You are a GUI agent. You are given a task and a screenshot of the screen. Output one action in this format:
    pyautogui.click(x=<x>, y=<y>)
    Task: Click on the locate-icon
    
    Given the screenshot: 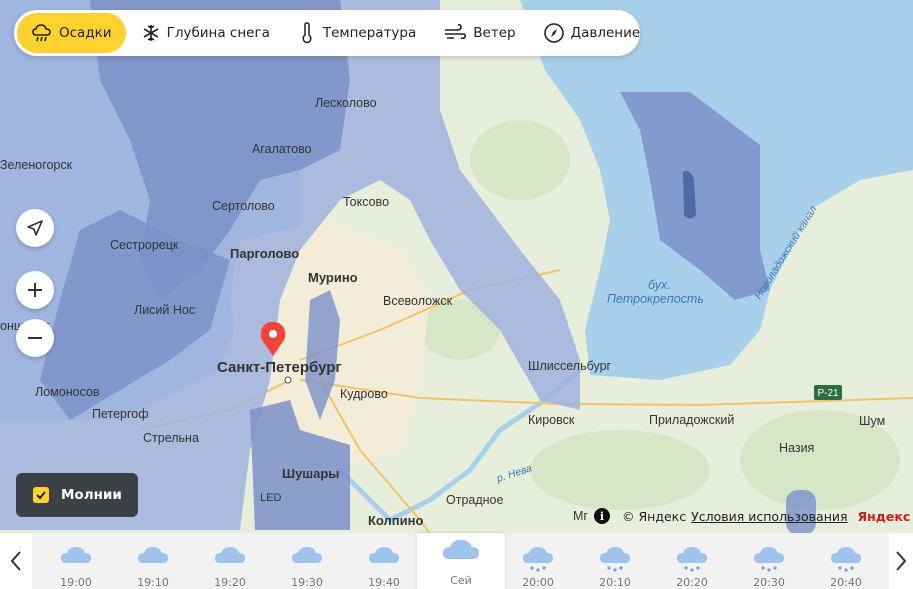 What is the action you would take?
    pyautogui.click(x=35, y=228)
    